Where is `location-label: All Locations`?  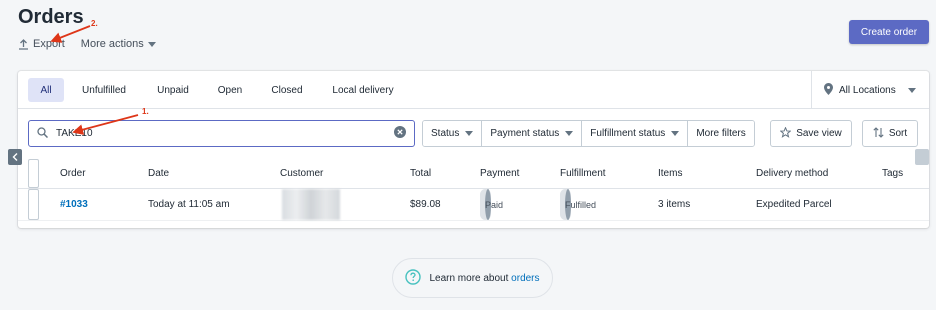
location-label: All Locations is located at coordinates (867, 90).